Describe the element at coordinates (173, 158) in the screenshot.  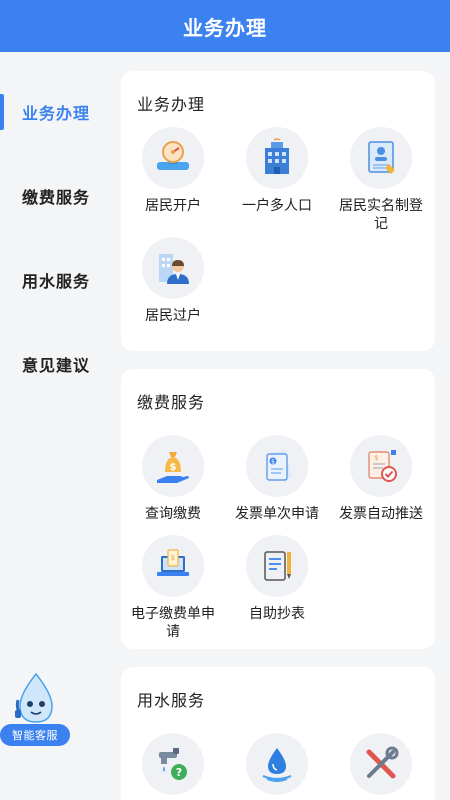
I see `water-meter-icon` at that location.